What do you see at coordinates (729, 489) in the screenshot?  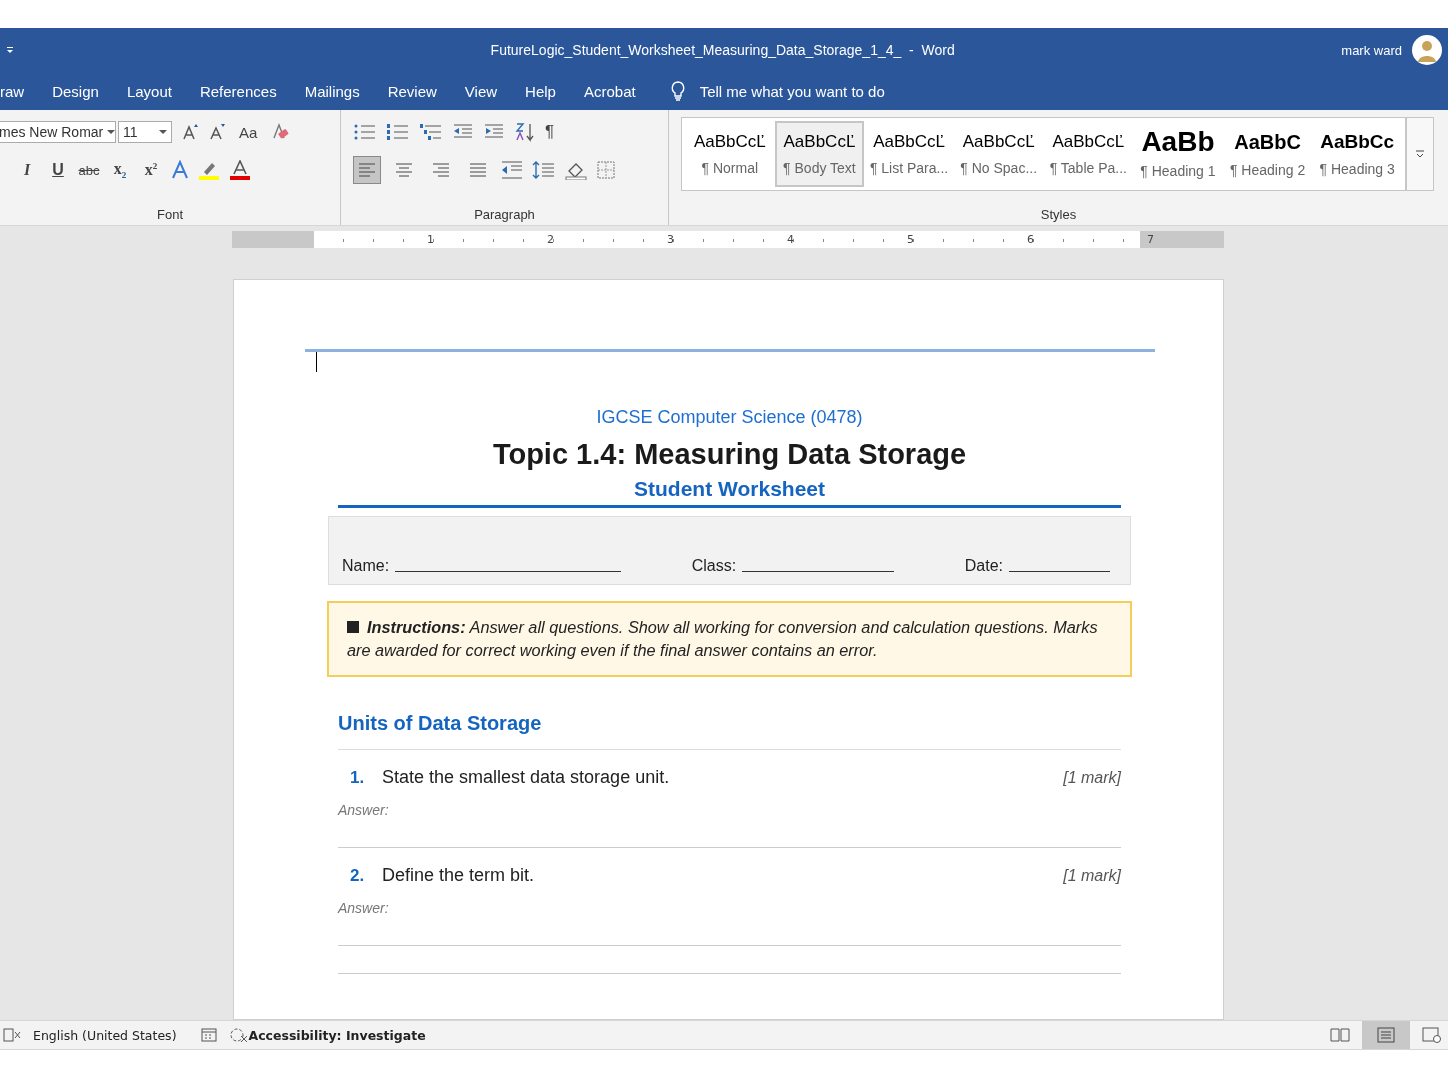 I see `document-subtitle: Student Worksheet` at bounding box center [729, 489].